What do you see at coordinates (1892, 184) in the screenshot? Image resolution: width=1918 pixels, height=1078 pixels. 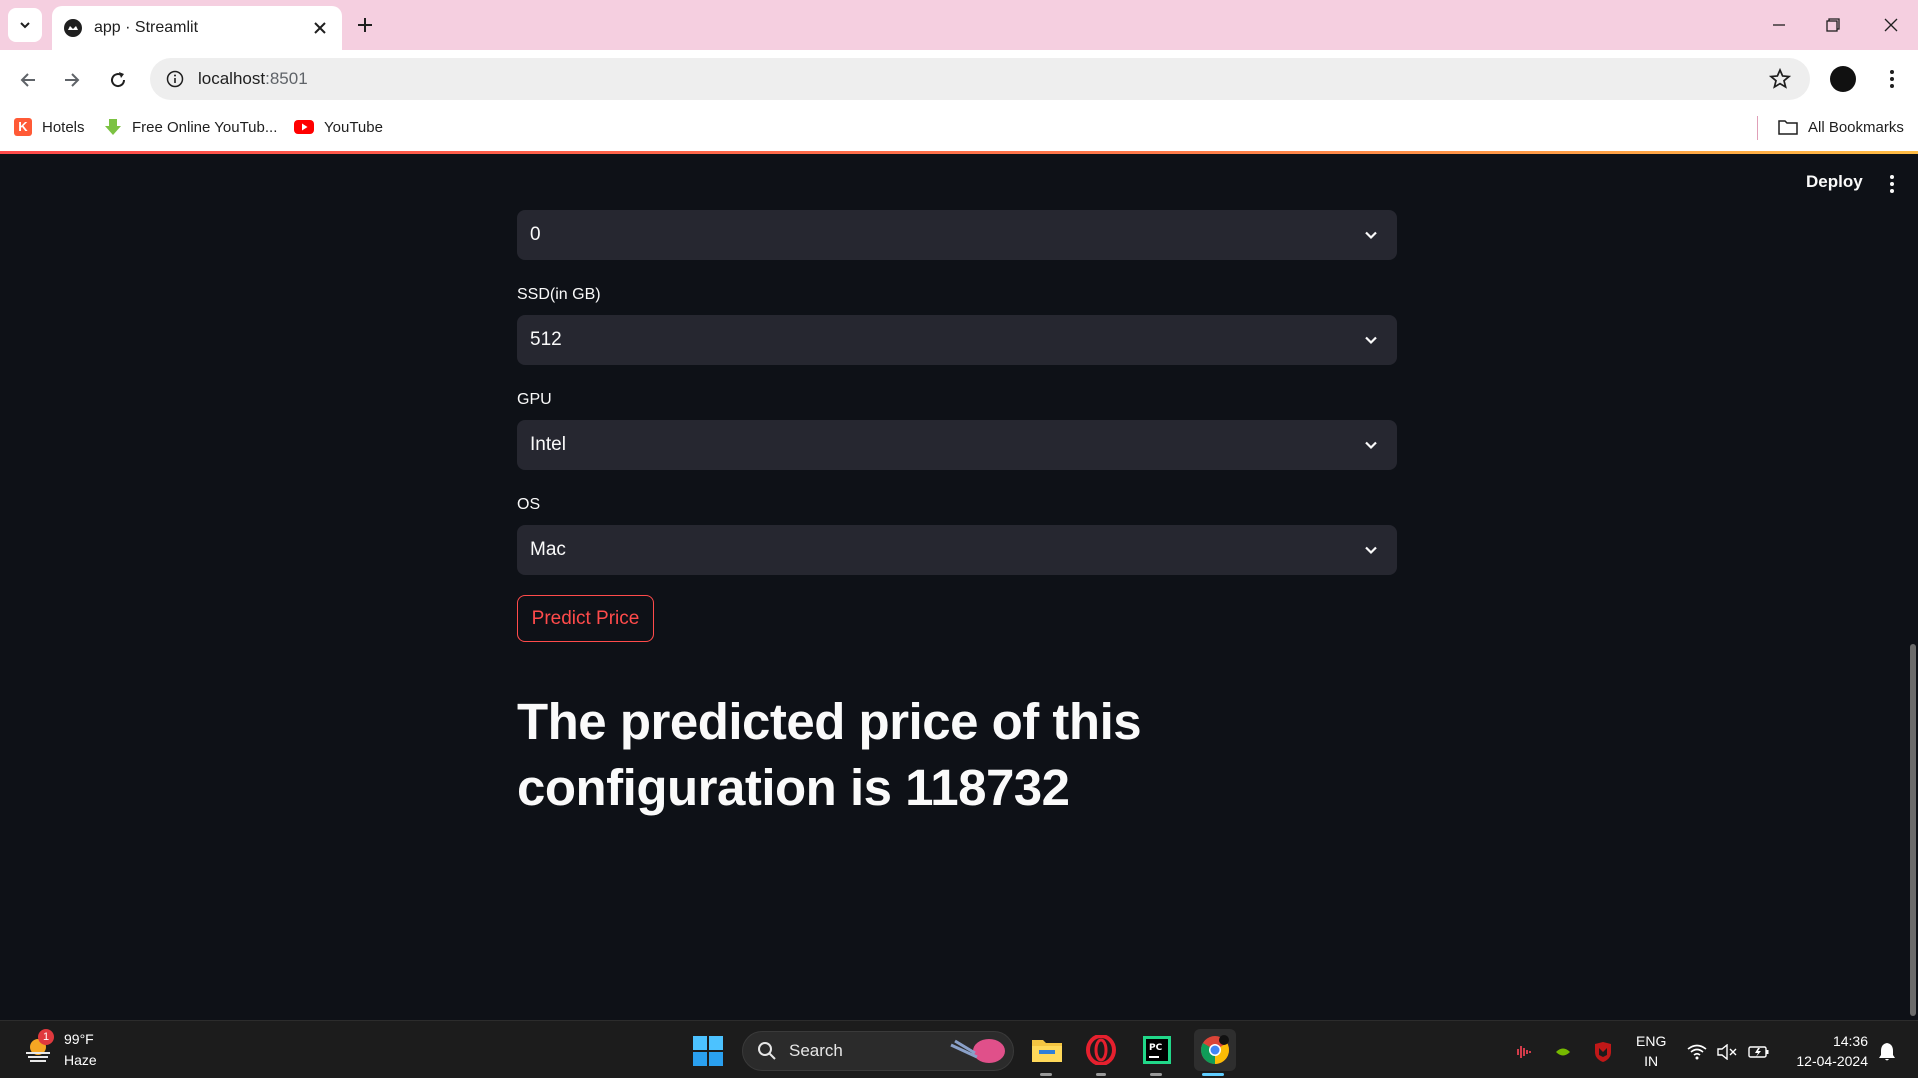 I see `app-menu-icon` at bounding box center [1892, 184].